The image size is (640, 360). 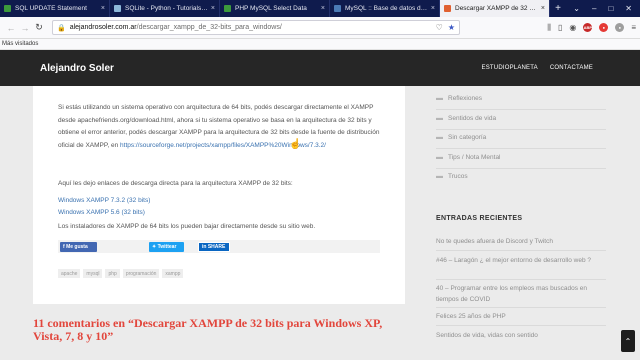 I want to click on share-buttons: f Me gusta ✦ Twittear in SHARE, so click(x=219, y=246).